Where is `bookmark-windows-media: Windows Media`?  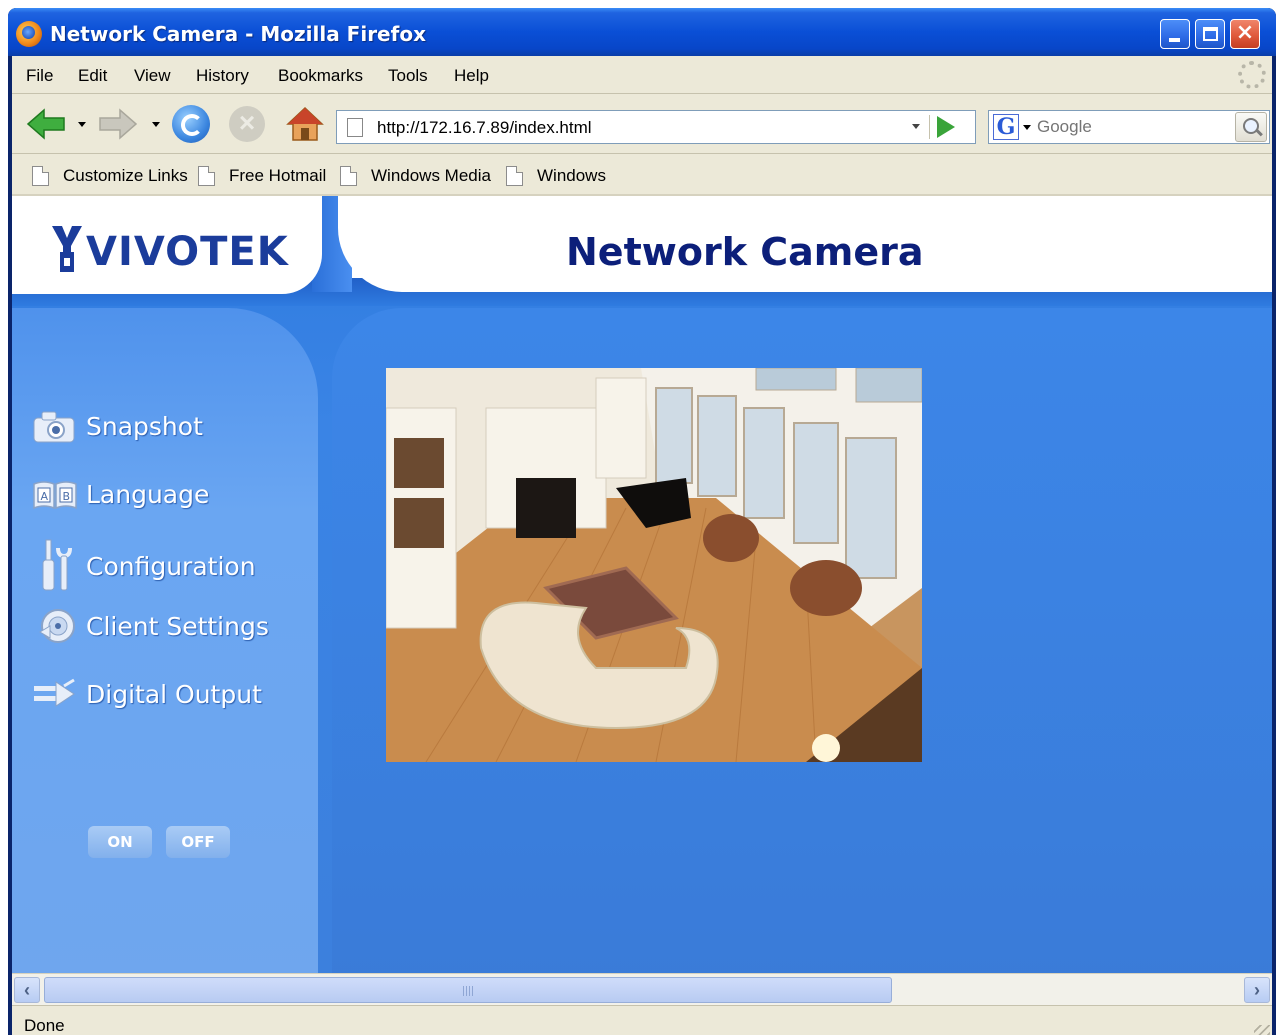
bookmark-windows-media: Windows Media is located at coordinates (415, 176).